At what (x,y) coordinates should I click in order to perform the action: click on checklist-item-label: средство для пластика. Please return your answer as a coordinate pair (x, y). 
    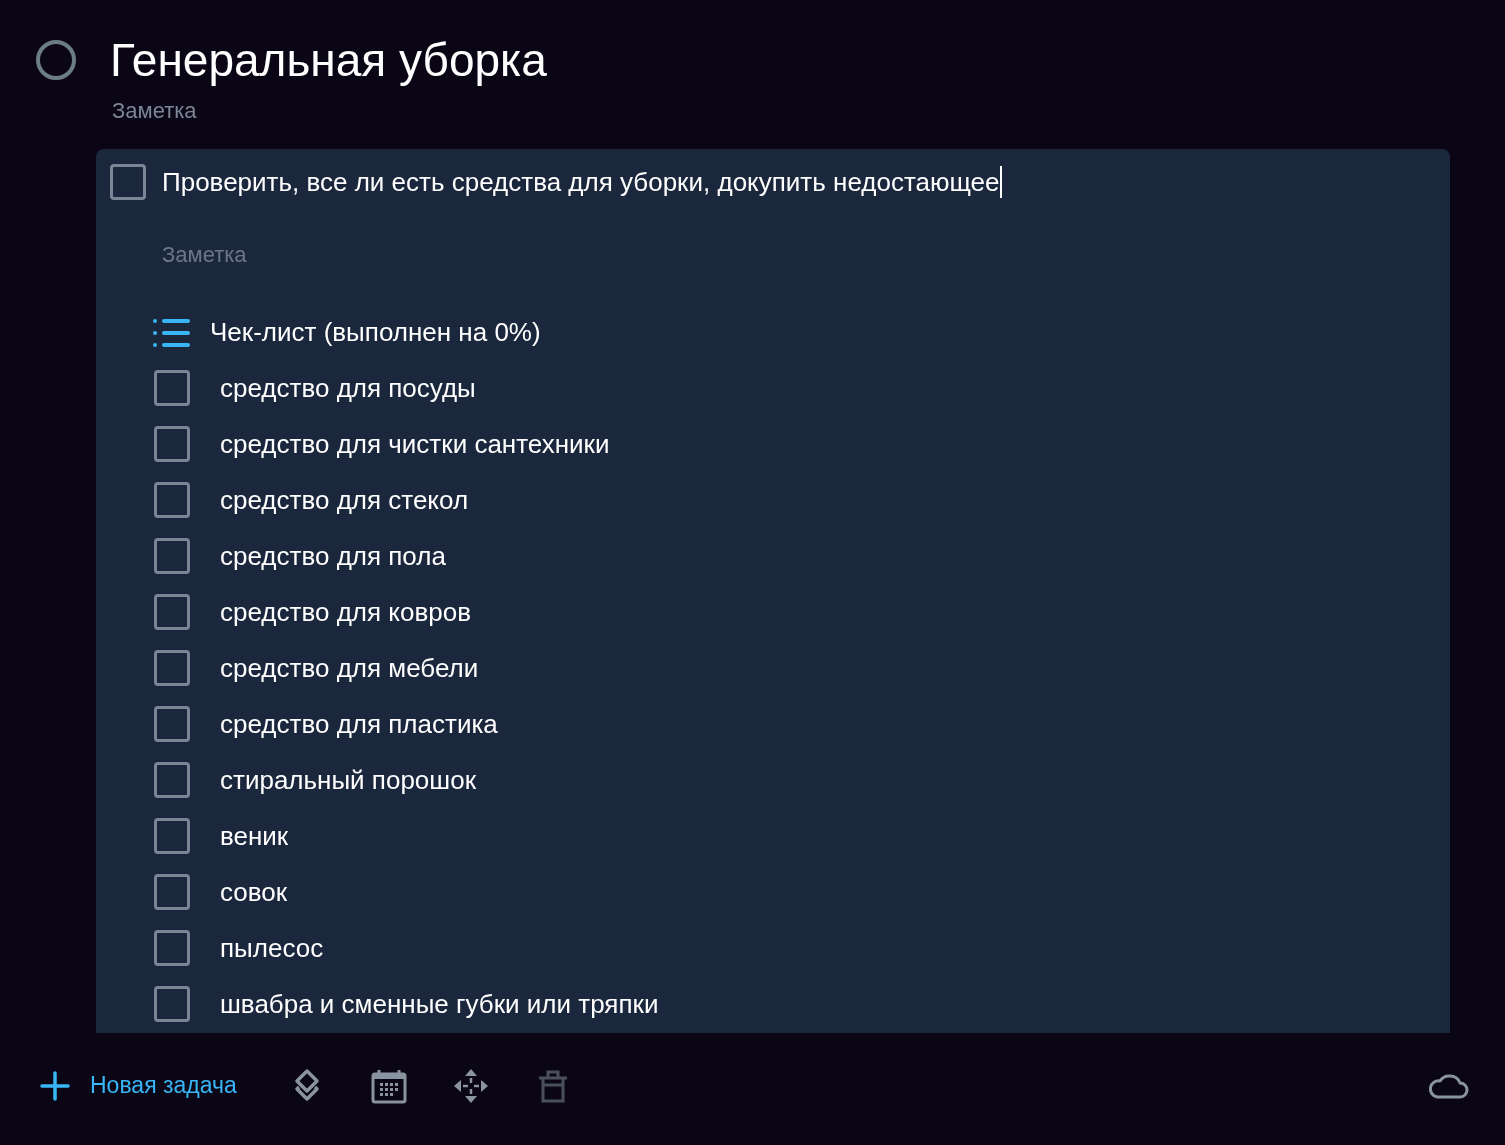
    Looking at the image, I should click on (359, 724).